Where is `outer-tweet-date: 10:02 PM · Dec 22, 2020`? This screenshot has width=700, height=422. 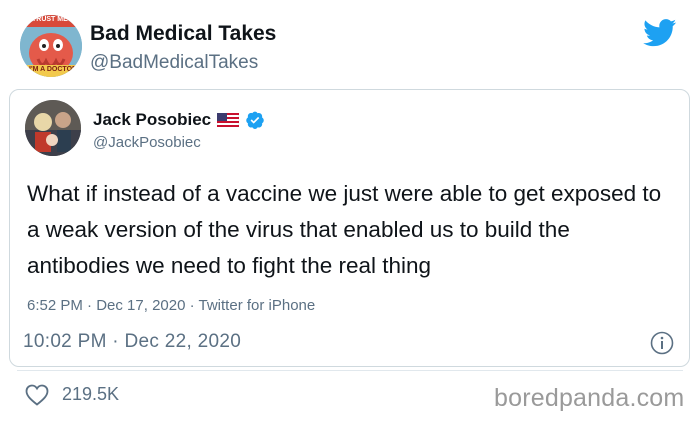 outer-tweet-date: 10:02 PM · Dec 22, 2020 is located at coordinates (132, 342).